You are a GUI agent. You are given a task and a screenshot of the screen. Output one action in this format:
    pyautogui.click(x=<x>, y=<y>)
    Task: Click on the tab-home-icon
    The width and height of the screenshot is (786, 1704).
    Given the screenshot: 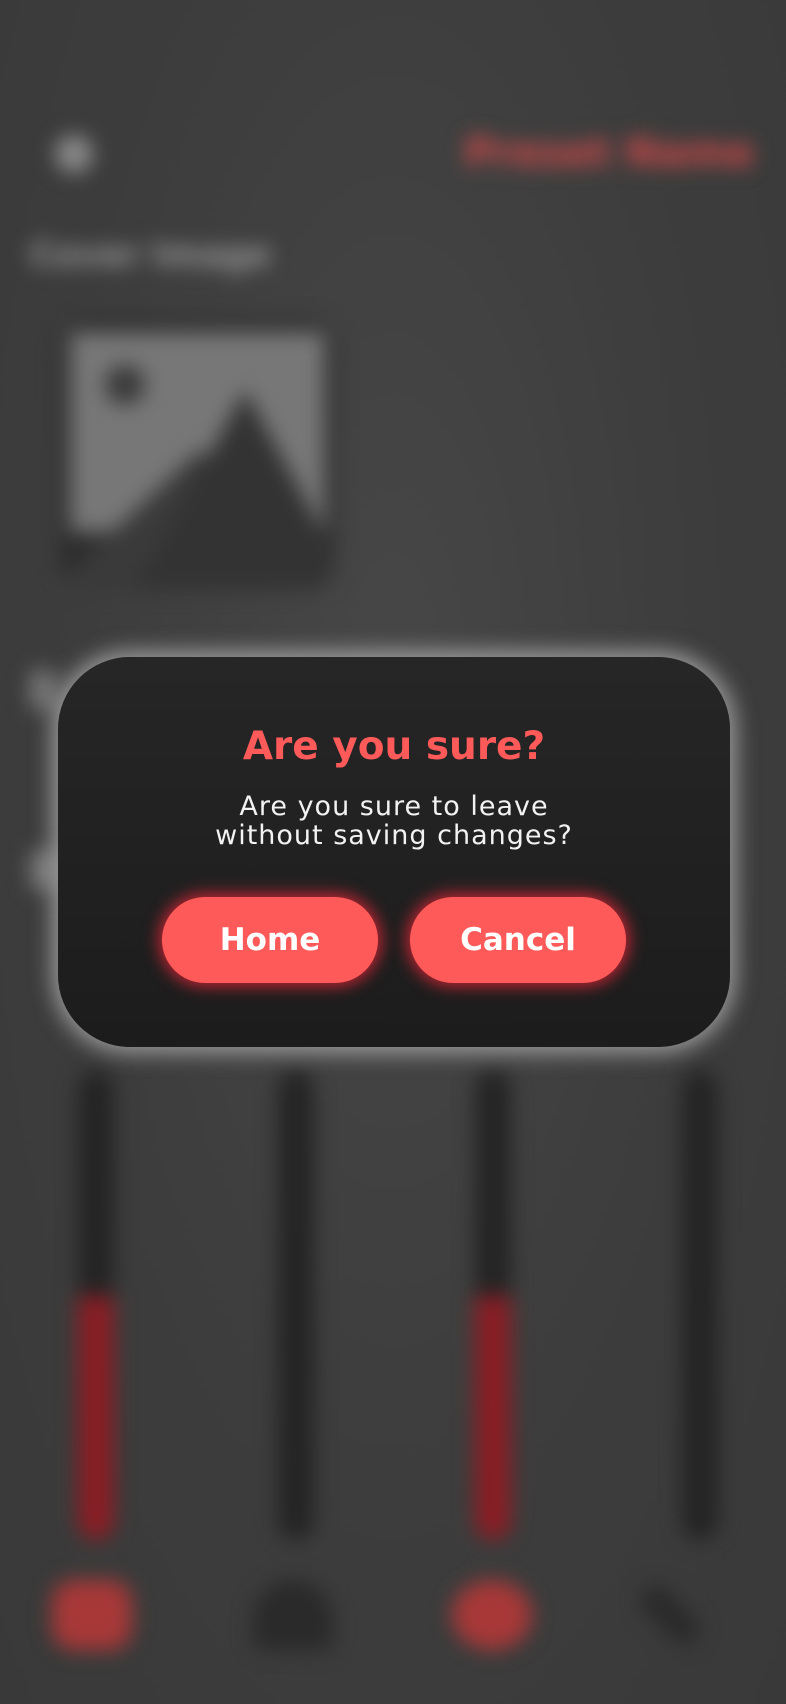 What is the action you would take?
    pyautogui.click(x=293, y=1615)
    